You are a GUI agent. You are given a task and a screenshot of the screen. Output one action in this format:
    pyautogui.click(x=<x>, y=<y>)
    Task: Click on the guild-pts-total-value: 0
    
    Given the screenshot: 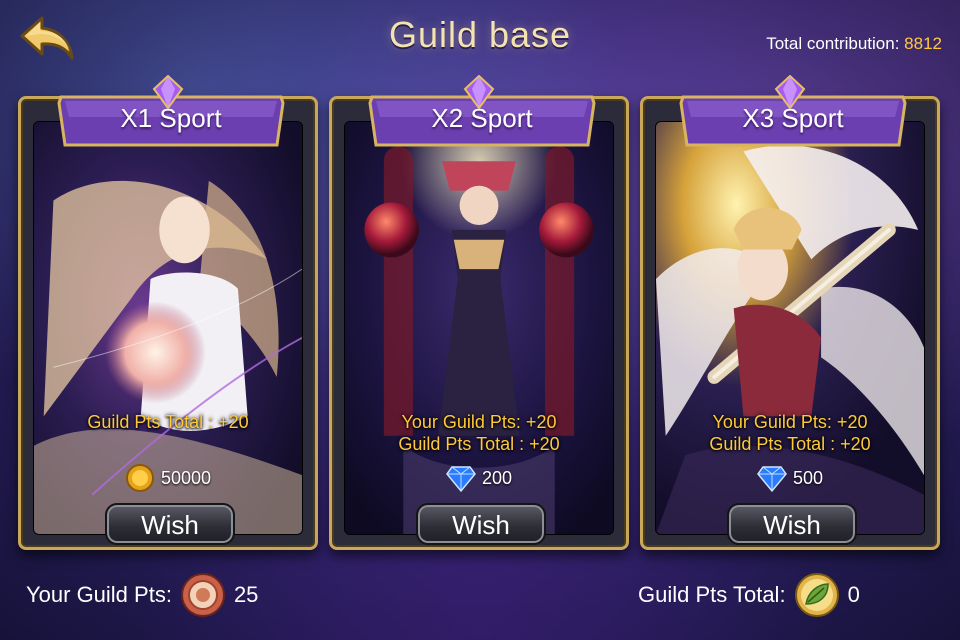 What is the action you would take?
    pyautogui.click(x=853, y=594)
    